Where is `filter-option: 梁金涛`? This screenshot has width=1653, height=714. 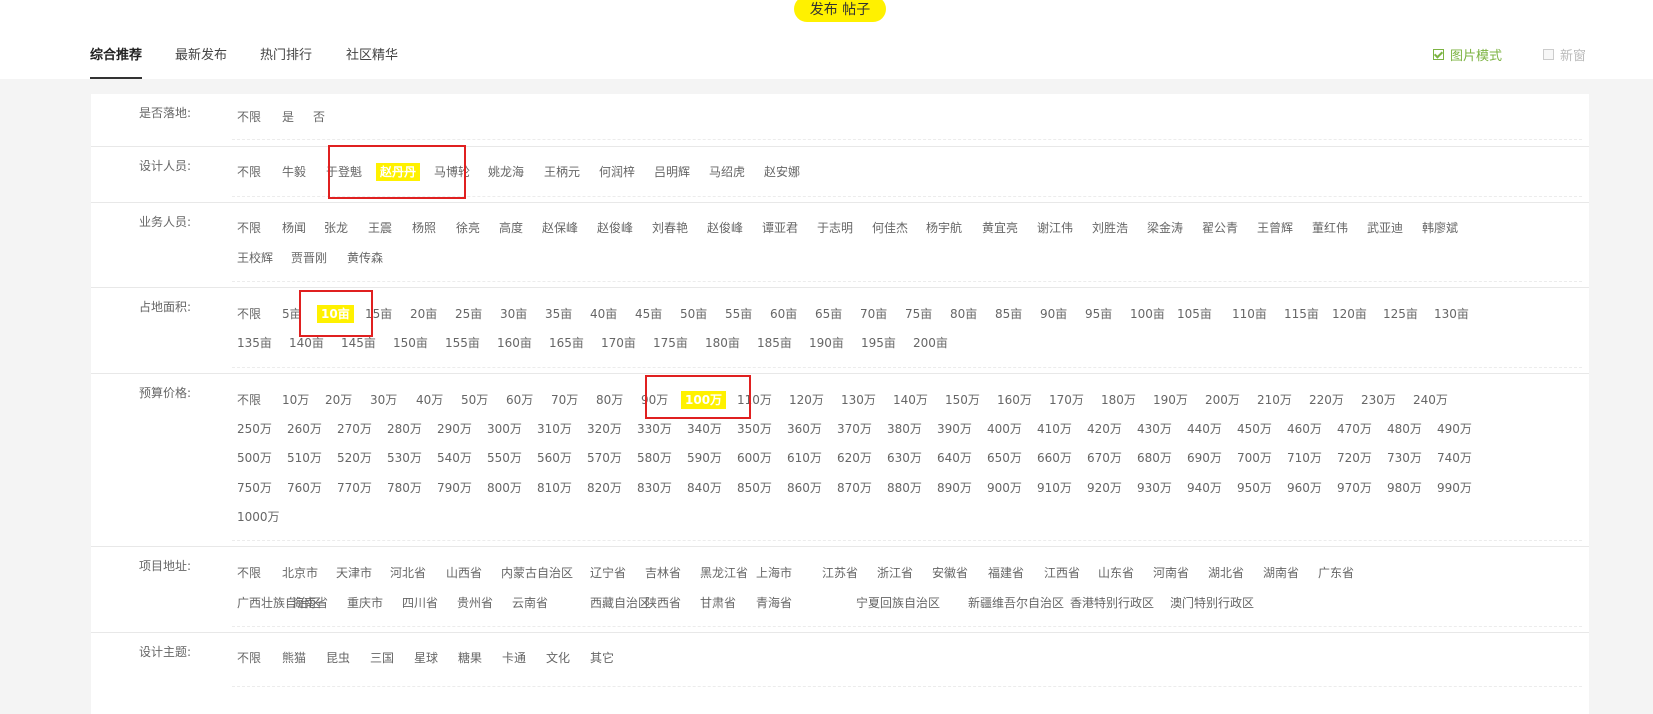 filter-option: 梁金涛 is located at coordinates (1165, 228).